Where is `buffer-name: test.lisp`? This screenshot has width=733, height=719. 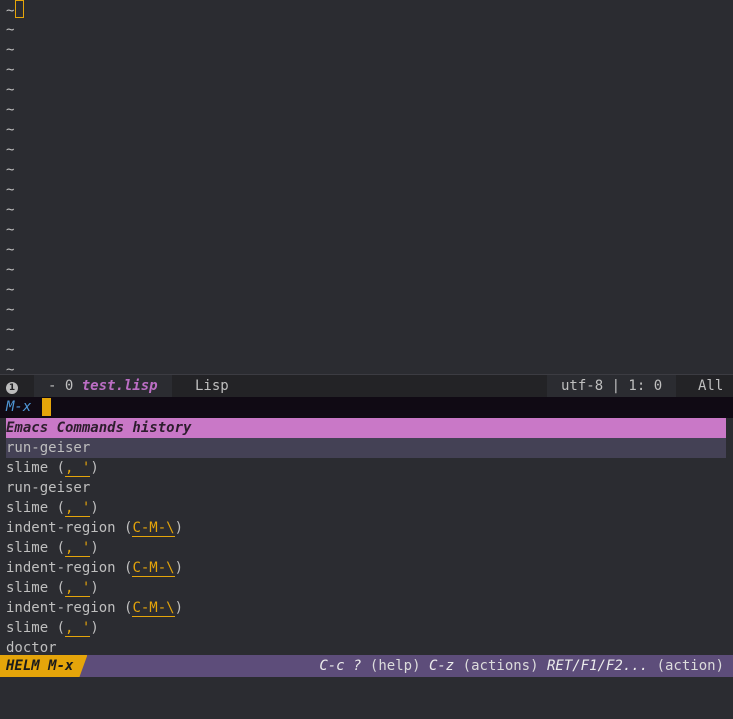 buffer-name: test.lisp is located at coordinates (120, 386).